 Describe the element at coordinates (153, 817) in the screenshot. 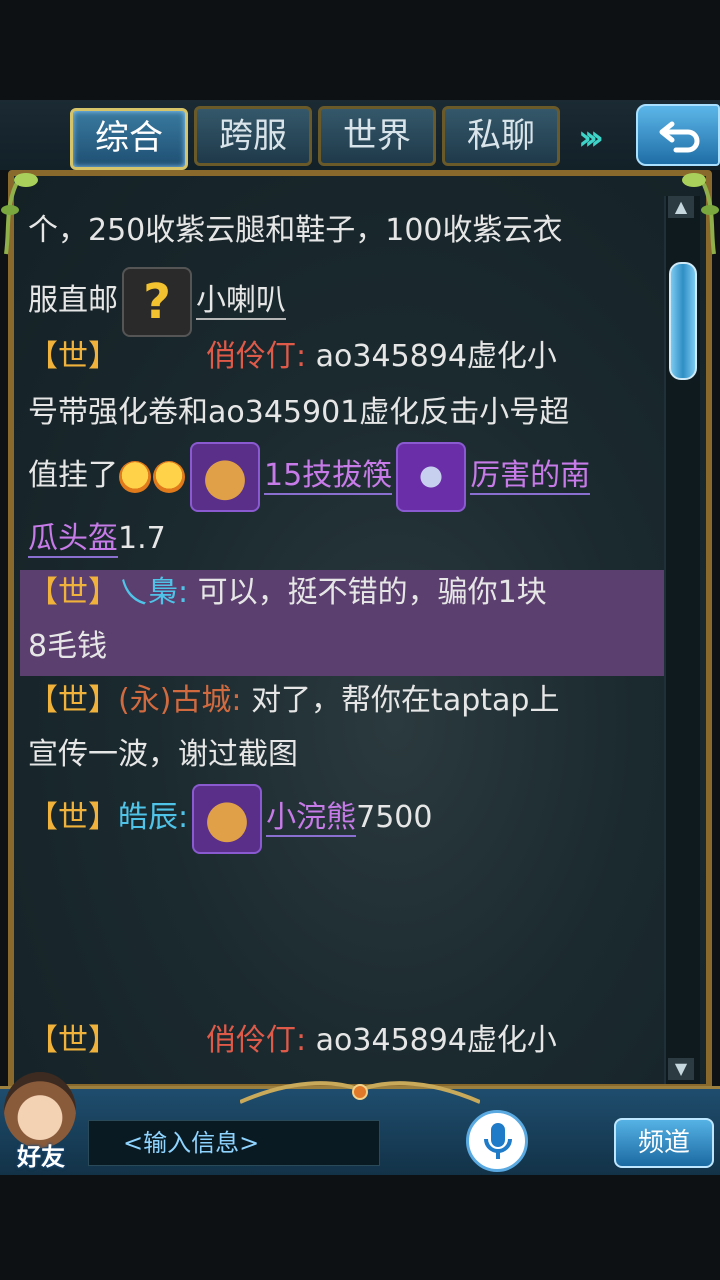

I see `sender-name: 皓辰:` at that location.